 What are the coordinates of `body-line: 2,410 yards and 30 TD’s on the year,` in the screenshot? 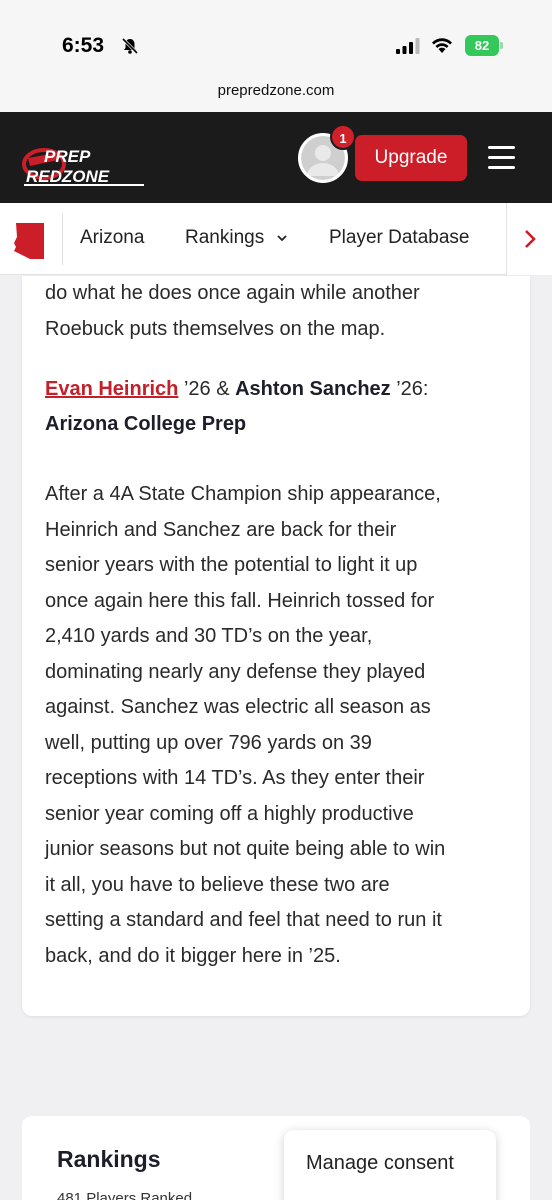 It's located at (209, 636).